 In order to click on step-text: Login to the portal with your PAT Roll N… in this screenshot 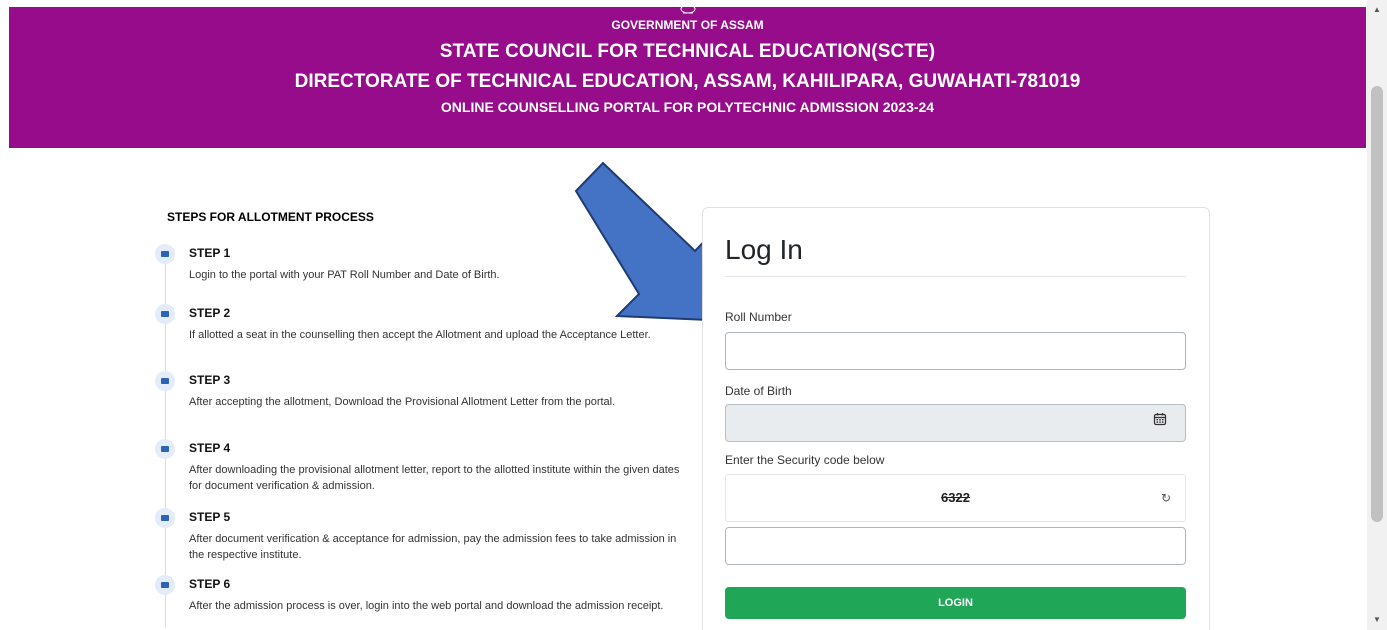, I will do `click(344, 275)`.